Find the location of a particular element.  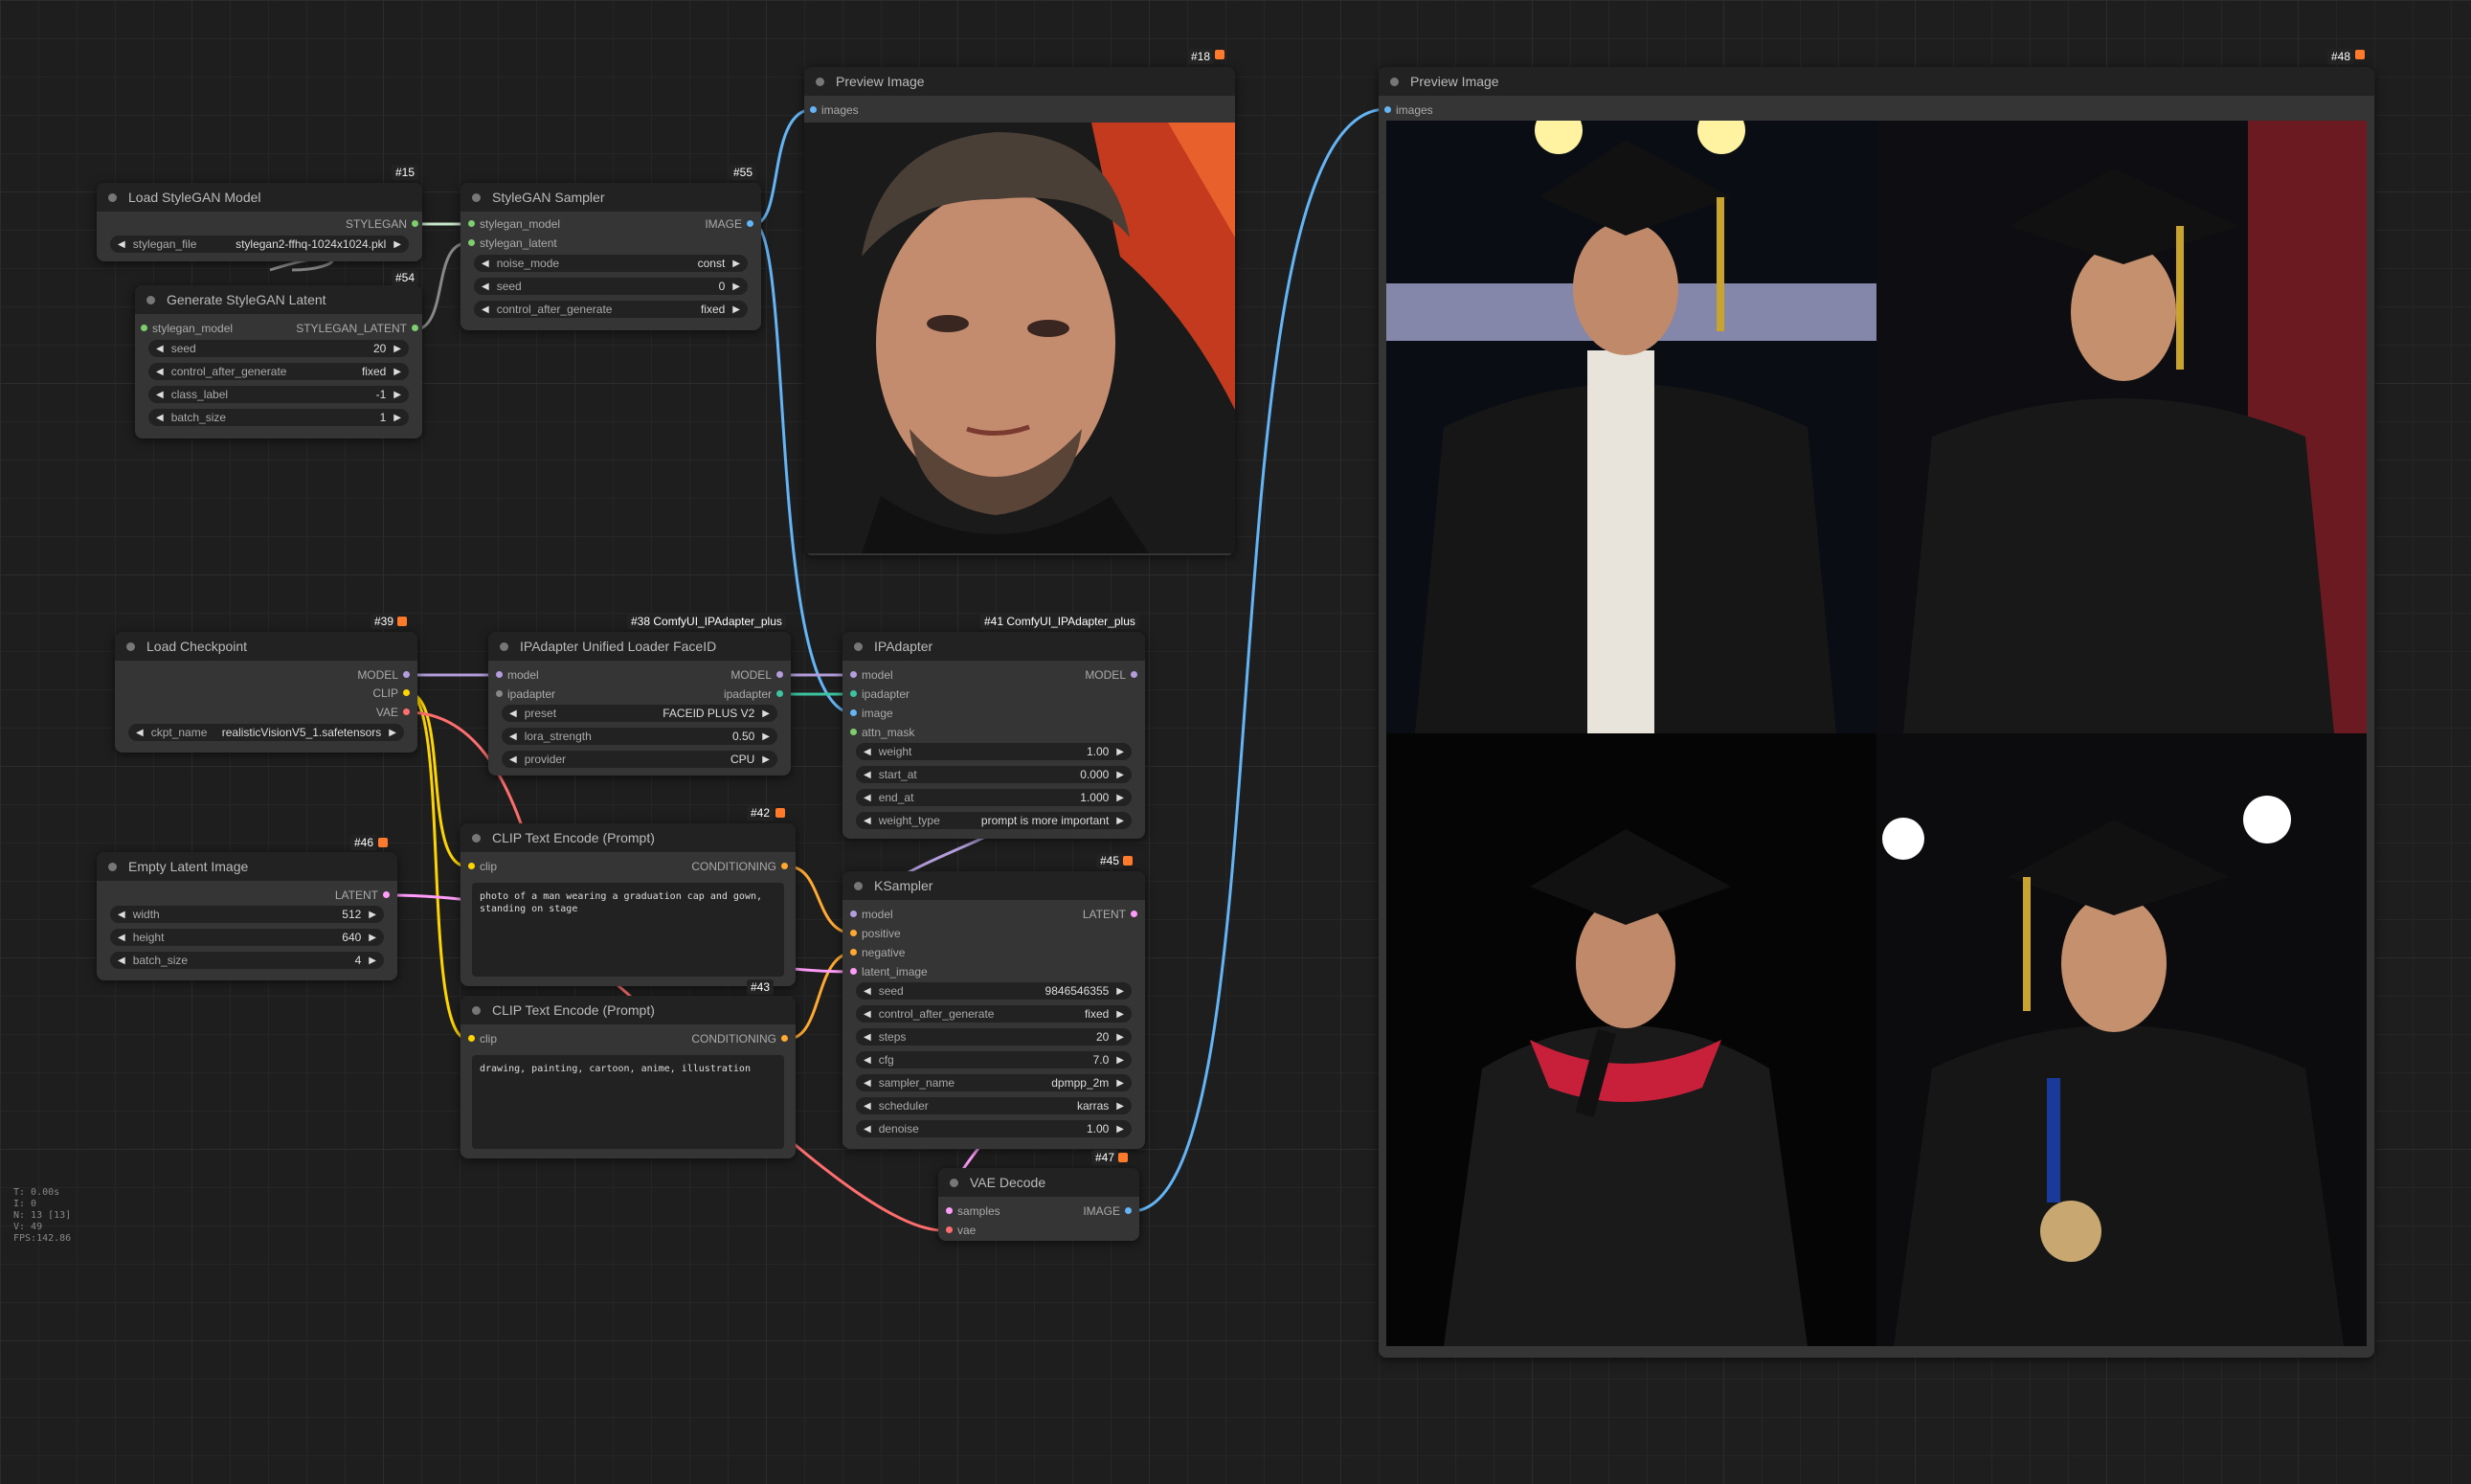

widget-end-at: ◀ end_at 1.000 ▶ is located at coordinates (994, 797).